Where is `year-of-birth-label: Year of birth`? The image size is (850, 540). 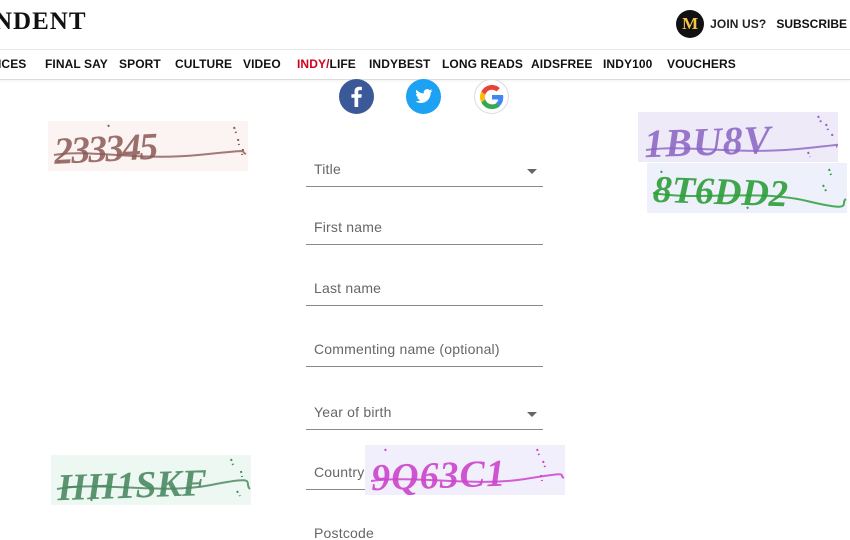
year-of-birth-label: Year of birth is located at coordinates (353, 412).